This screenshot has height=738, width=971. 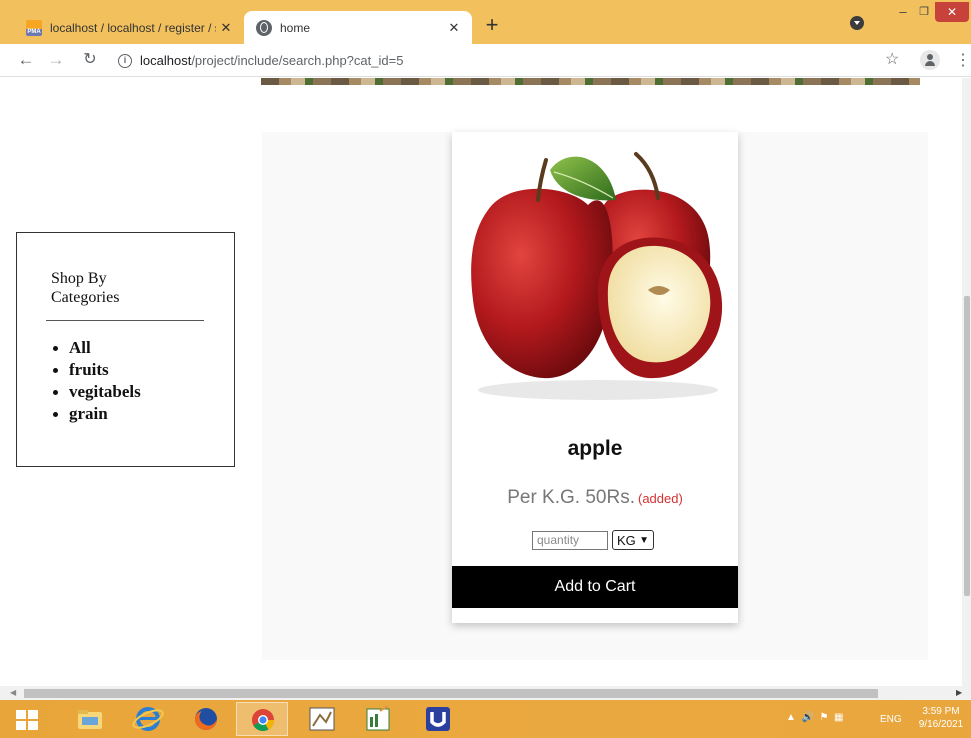 I want to click on apple-product-image, so click(x=597, y=276).